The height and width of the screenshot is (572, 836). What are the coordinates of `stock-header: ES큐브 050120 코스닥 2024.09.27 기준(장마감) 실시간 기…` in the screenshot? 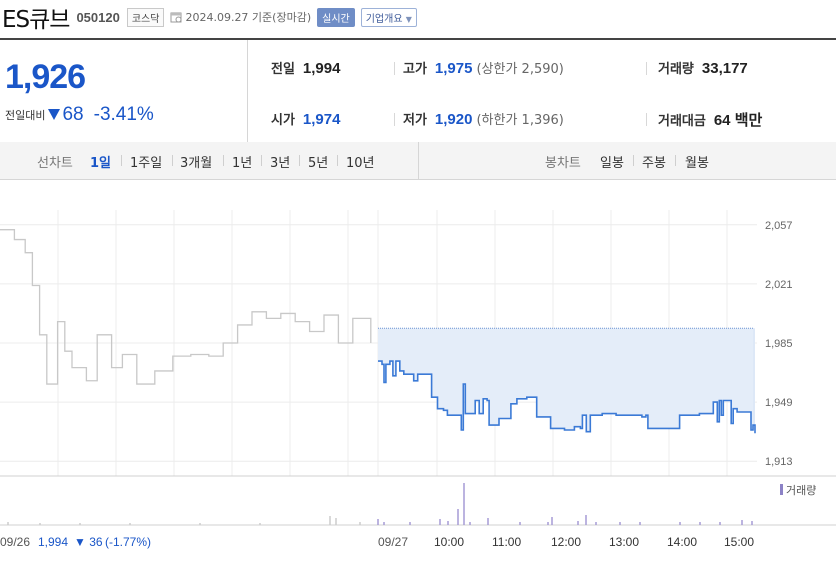 It's located at (418, 17).